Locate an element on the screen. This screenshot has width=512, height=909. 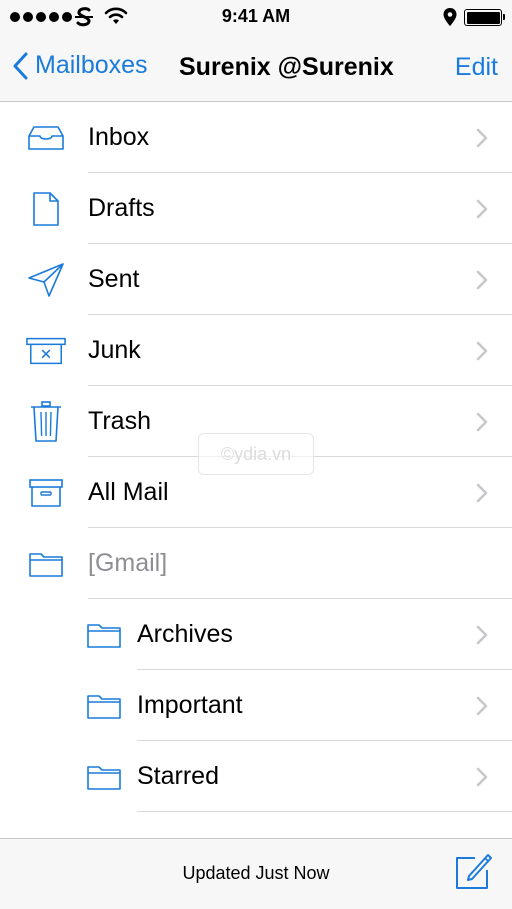
document-icon is located at coordinates (46, 208).